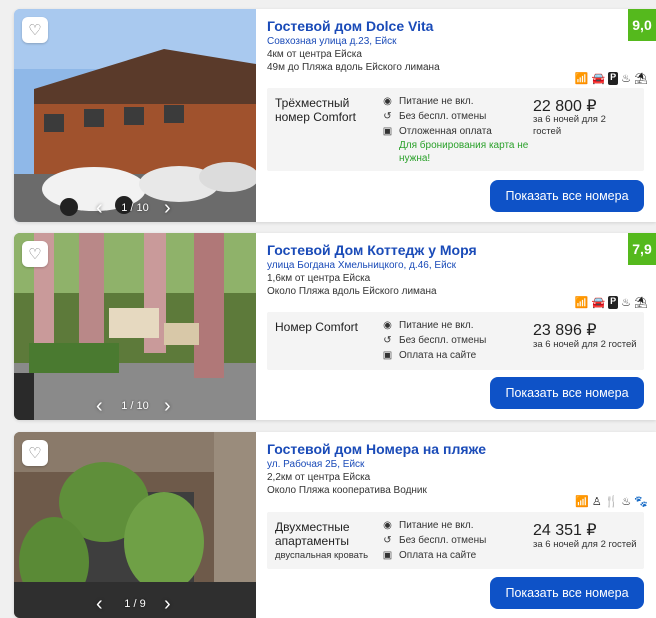  What do you see at coordinates (641, 502) in the screenshot?
I see `pets-icon: 🐾` at bounding box center [641, 502].